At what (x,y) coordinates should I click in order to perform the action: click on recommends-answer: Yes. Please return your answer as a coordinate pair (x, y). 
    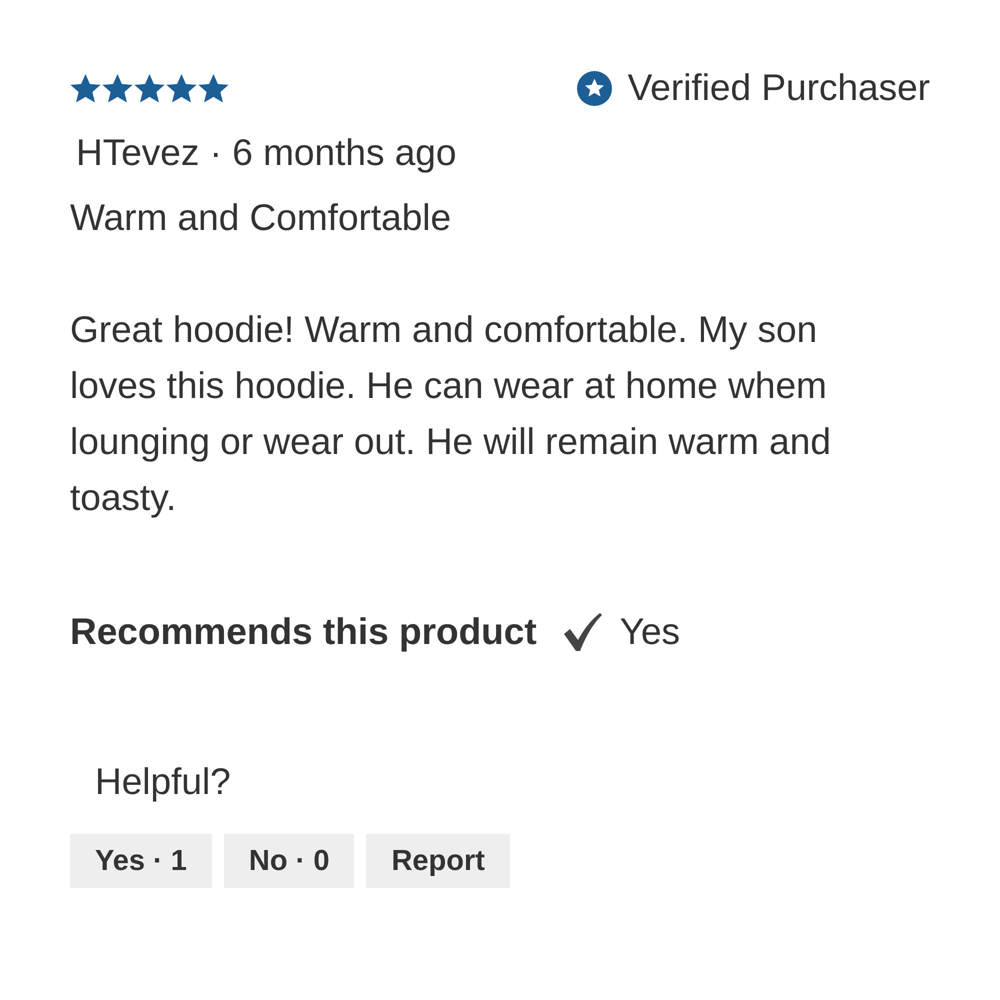
    Looking at the image, I should click on (650, 632).